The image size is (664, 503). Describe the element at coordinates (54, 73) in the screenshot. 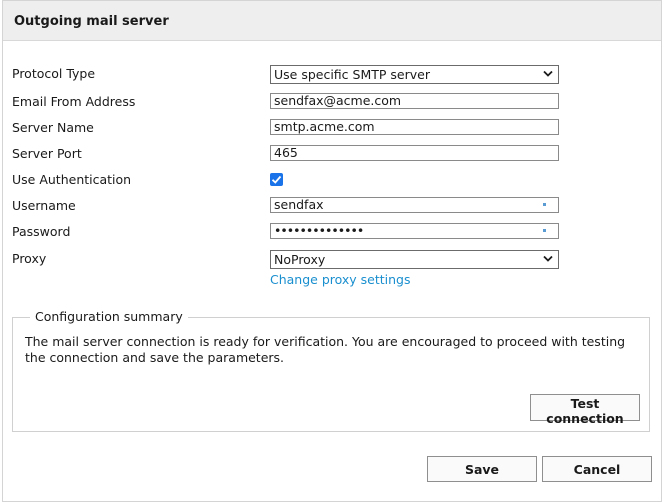

I see `protocol-label: Protocol Type` at that location.